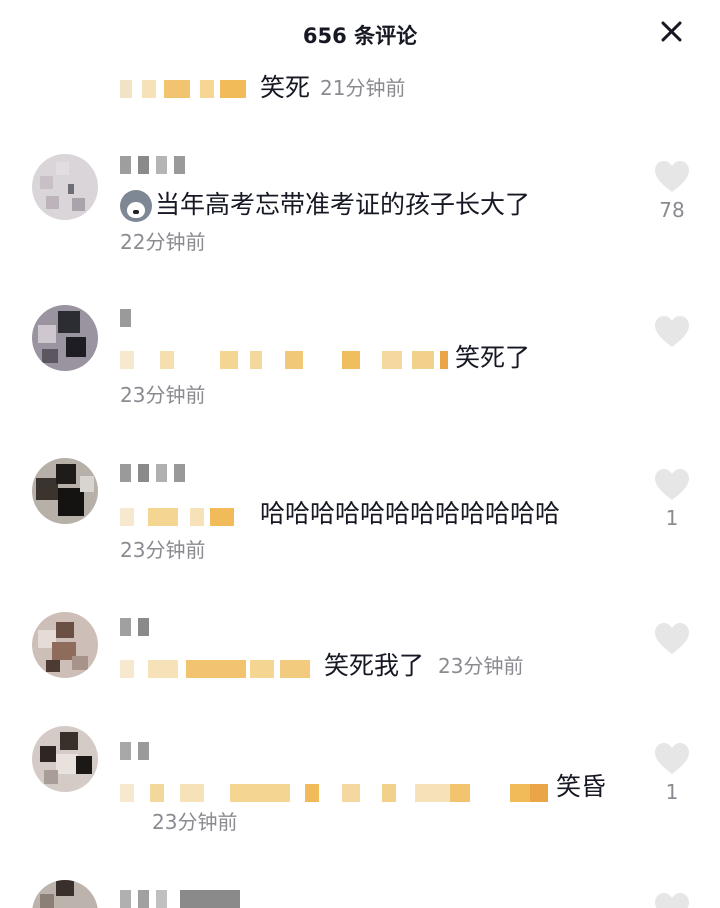 Image resolution: width=720 pixels, height=908 pixels. Describe the element at coordinates (672, 32) in the screenshot. I see `close-icon` at that location.